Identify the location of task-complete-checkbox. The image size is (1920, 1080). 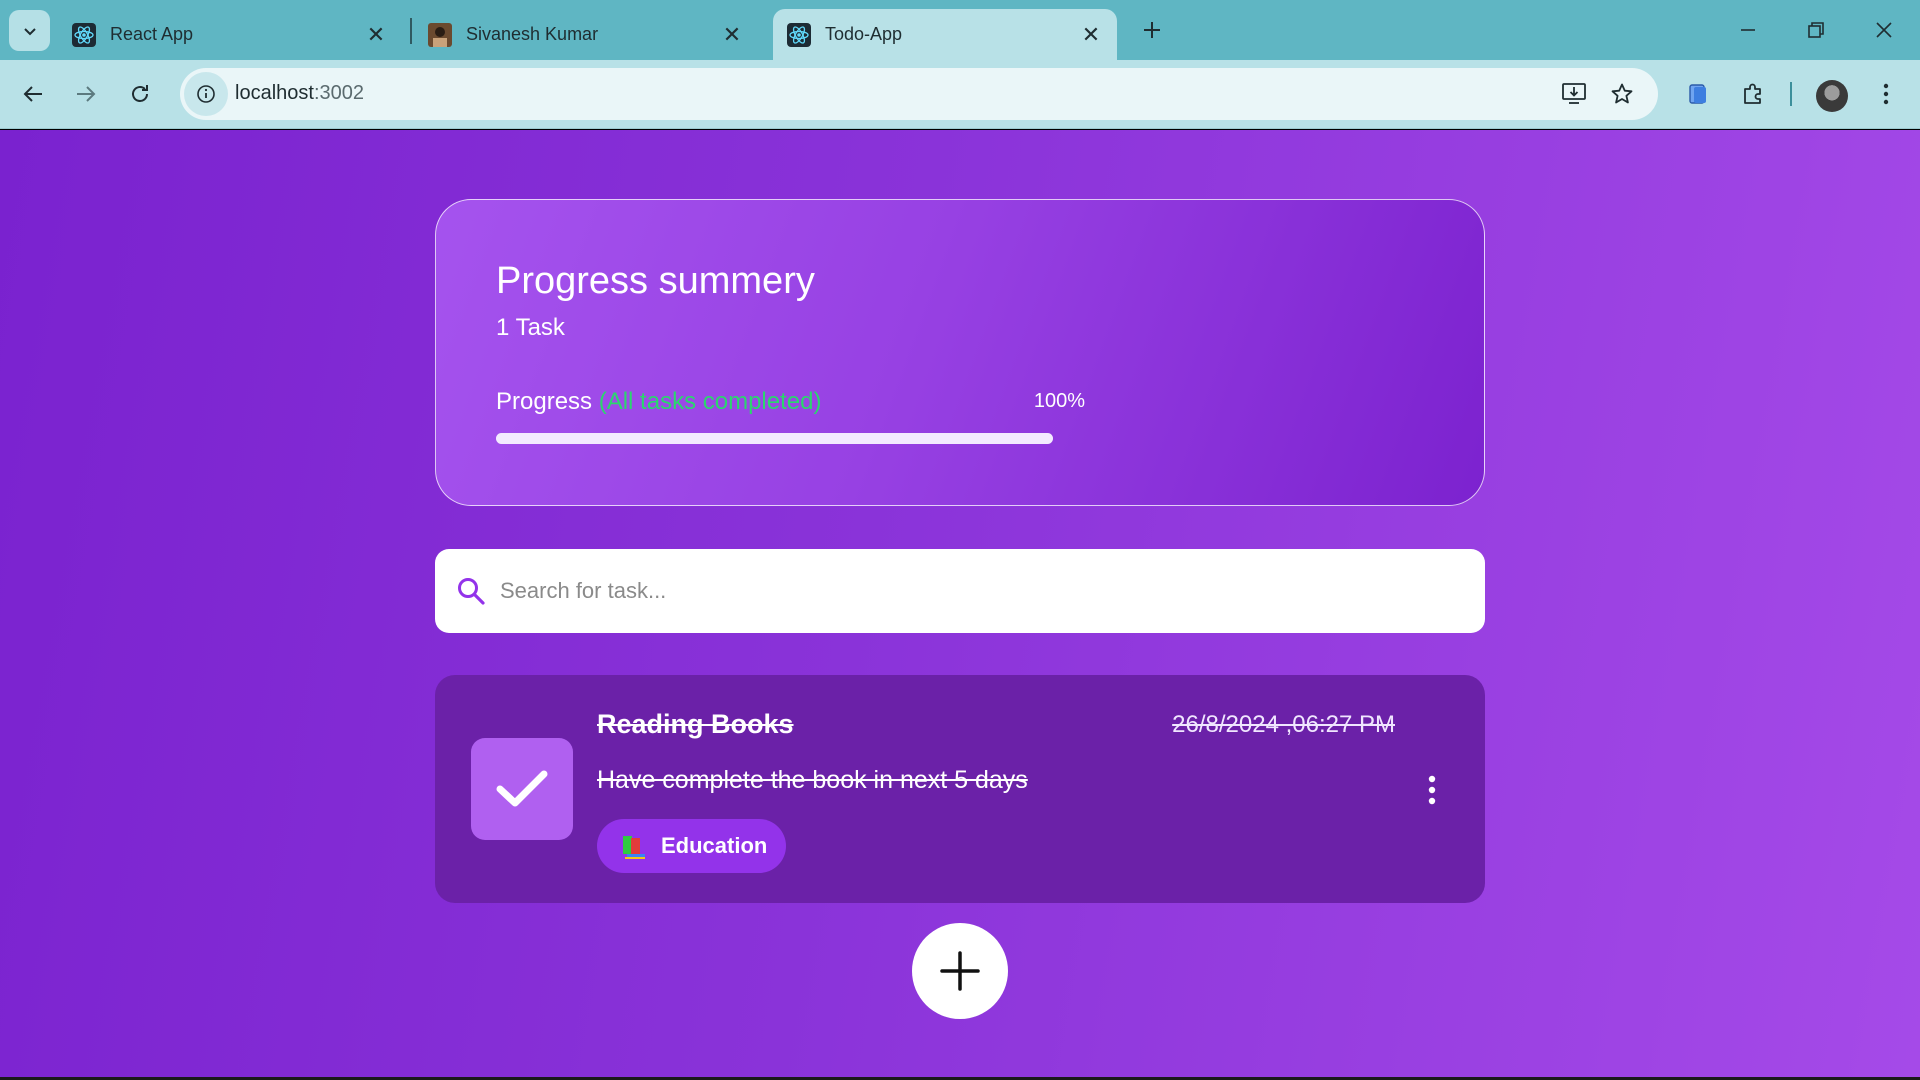
(522, 789).